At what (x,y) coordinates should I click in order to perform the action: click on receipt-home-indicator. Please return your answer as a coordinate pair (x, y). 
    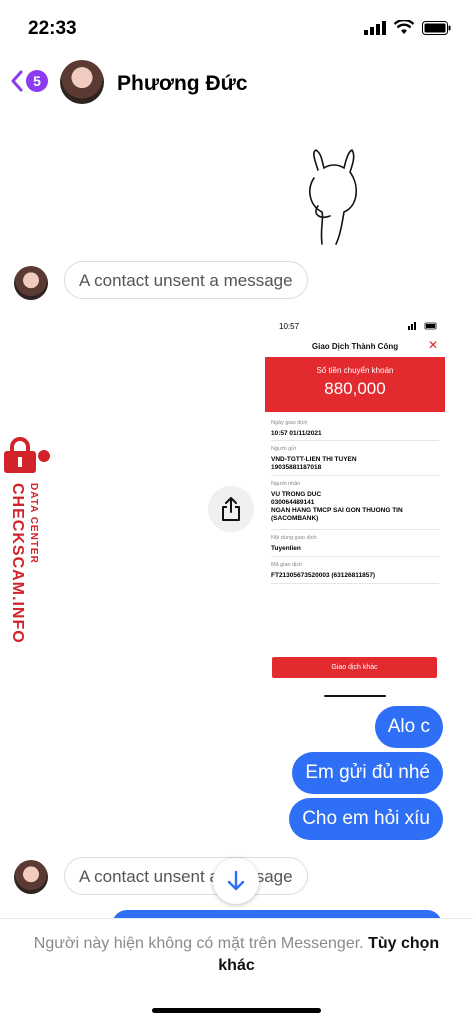
    Looking at the image, I should click on (355, 696).